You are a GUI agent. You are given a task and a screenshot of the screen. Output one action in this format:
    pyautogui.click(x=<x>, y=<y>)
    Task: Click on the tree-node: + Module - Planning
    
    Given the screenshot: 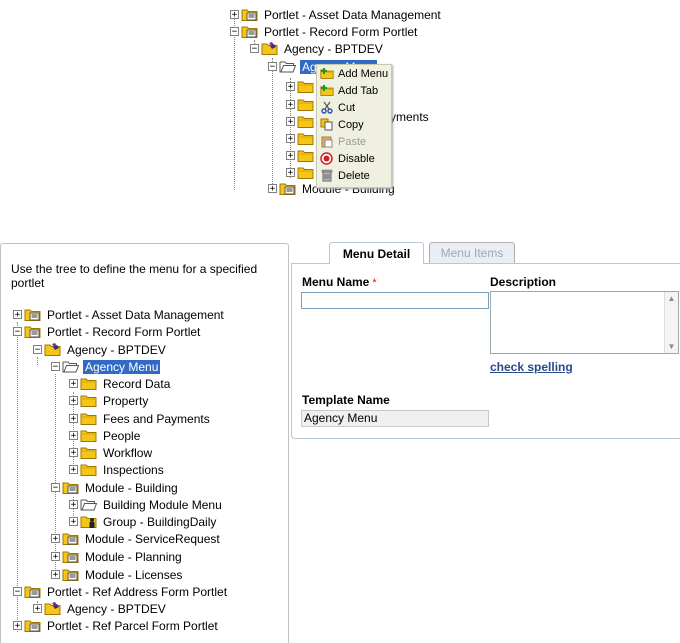 What is the action you would take?
    pyautogui.click(x=117, y=556)
    